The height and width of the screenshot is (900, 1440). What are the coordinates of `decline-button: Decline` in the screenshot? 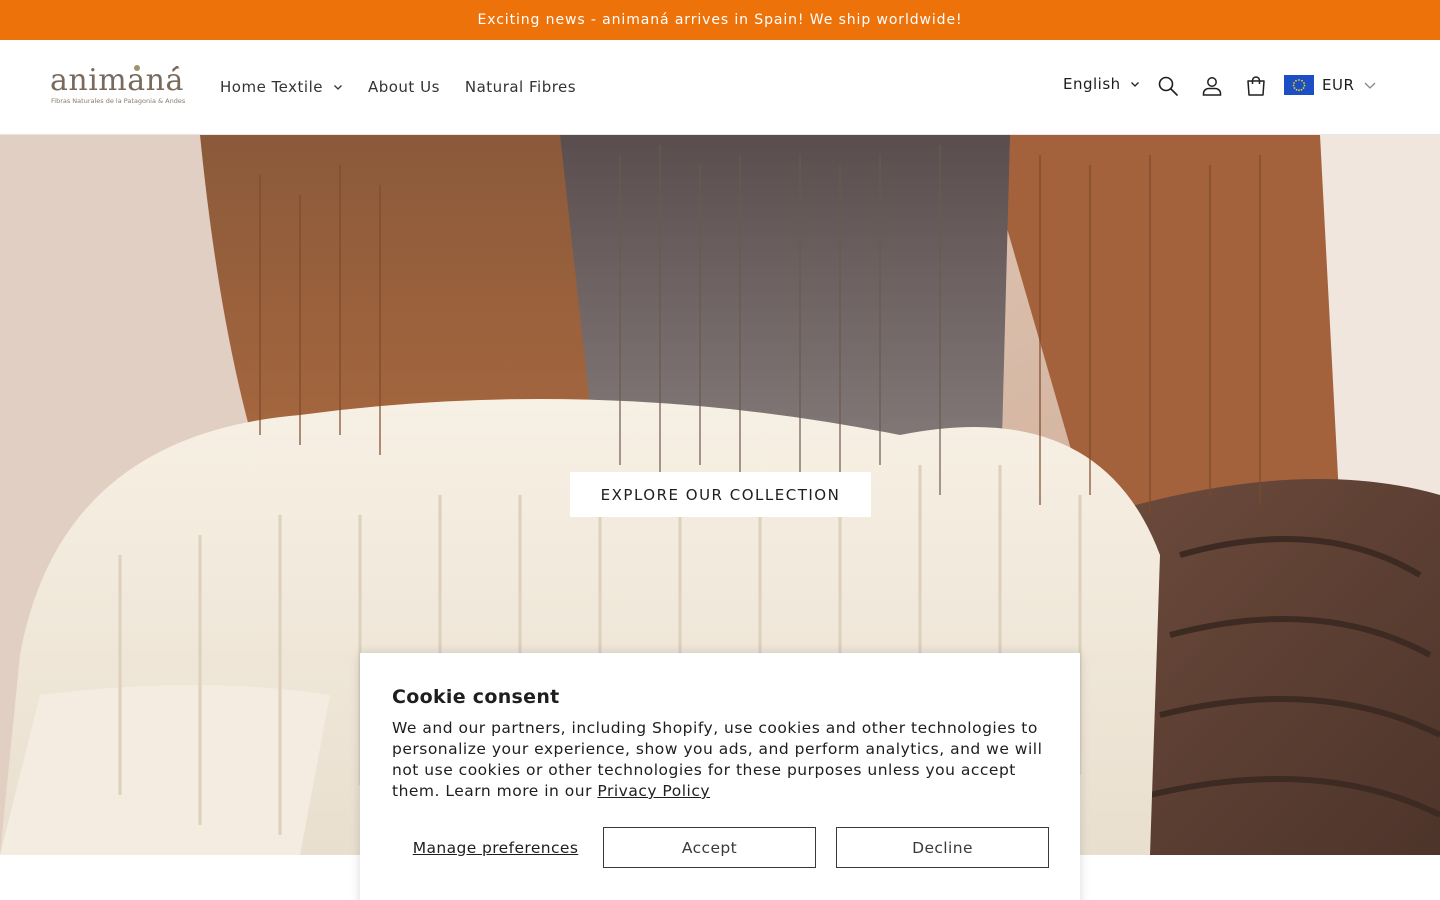 It's located at (942, 847).